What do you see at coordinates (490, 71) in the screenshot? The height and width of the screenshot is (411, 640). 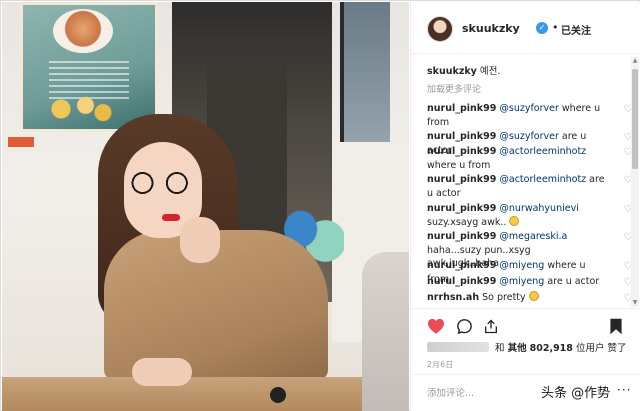 I see `caption-text: 예전.` at bounding box center [490, 71].